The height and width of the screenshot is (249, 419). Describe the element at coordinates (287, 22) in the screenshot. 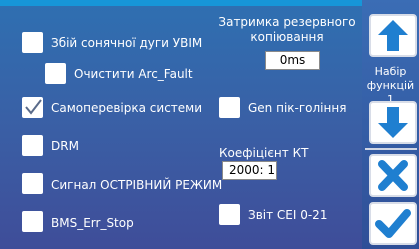

I see `backup-delay-label-line1: Затримка резервного` at that location.